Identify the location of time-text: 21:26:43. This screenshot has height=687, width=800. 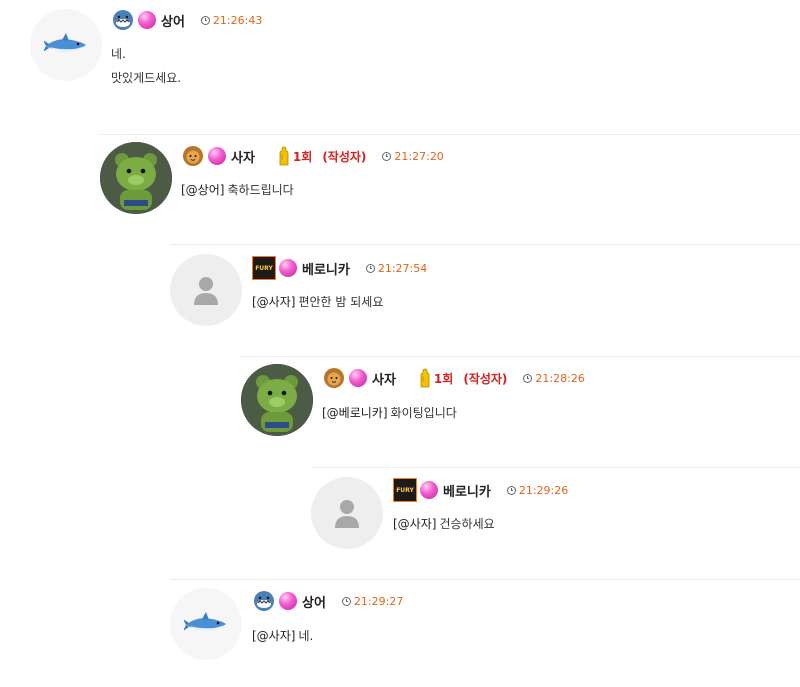
(237, 20).